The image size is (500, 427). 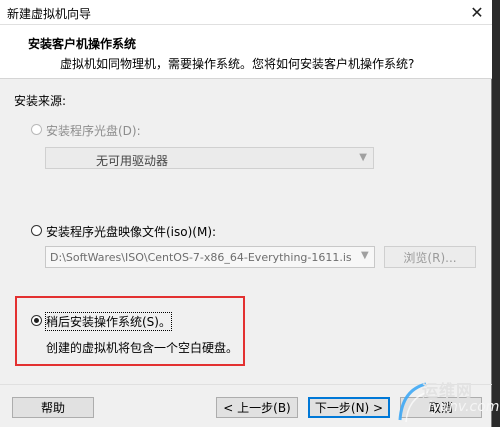 What do you see at coordinates (477, 12) in the screenshot?
I see `close-icon: ✕` at bounding box center [477, 12].